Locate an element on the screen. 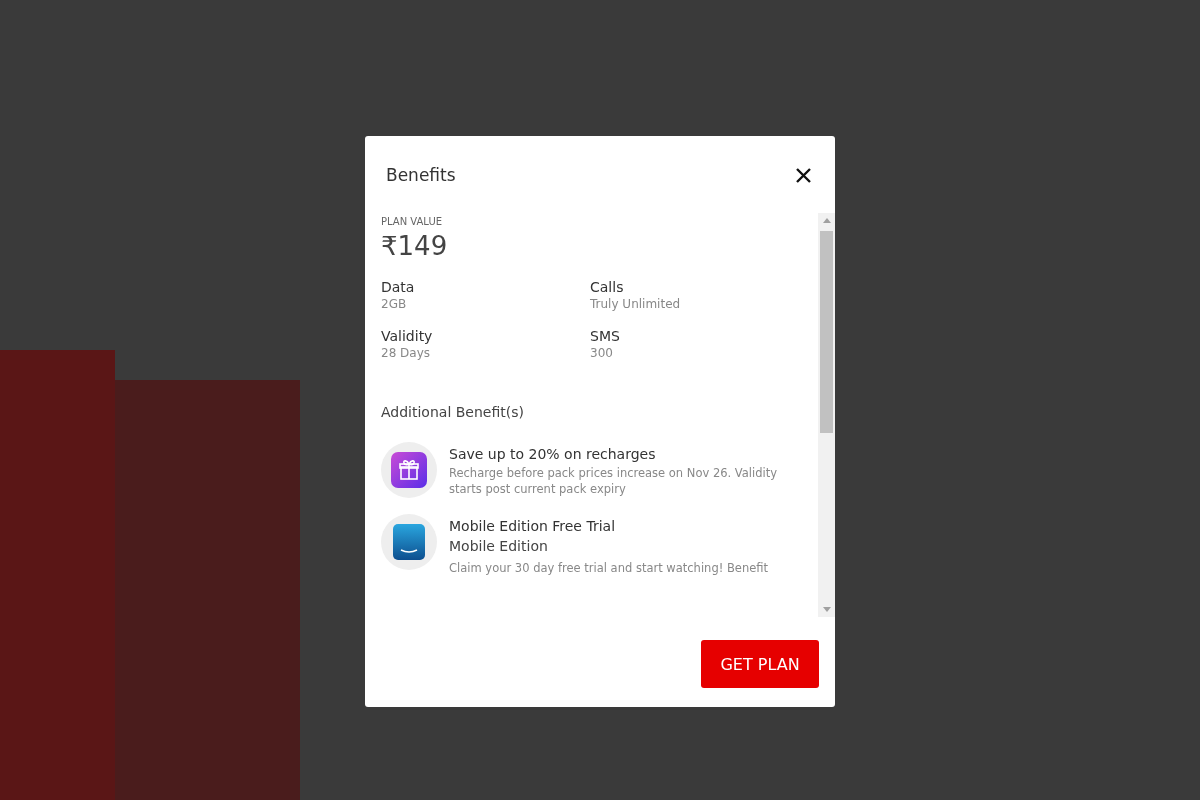 This screenshot has height=800, width=1200. benefit-title: Mobile Edition Free Trial is located at coordinates (533, 526).